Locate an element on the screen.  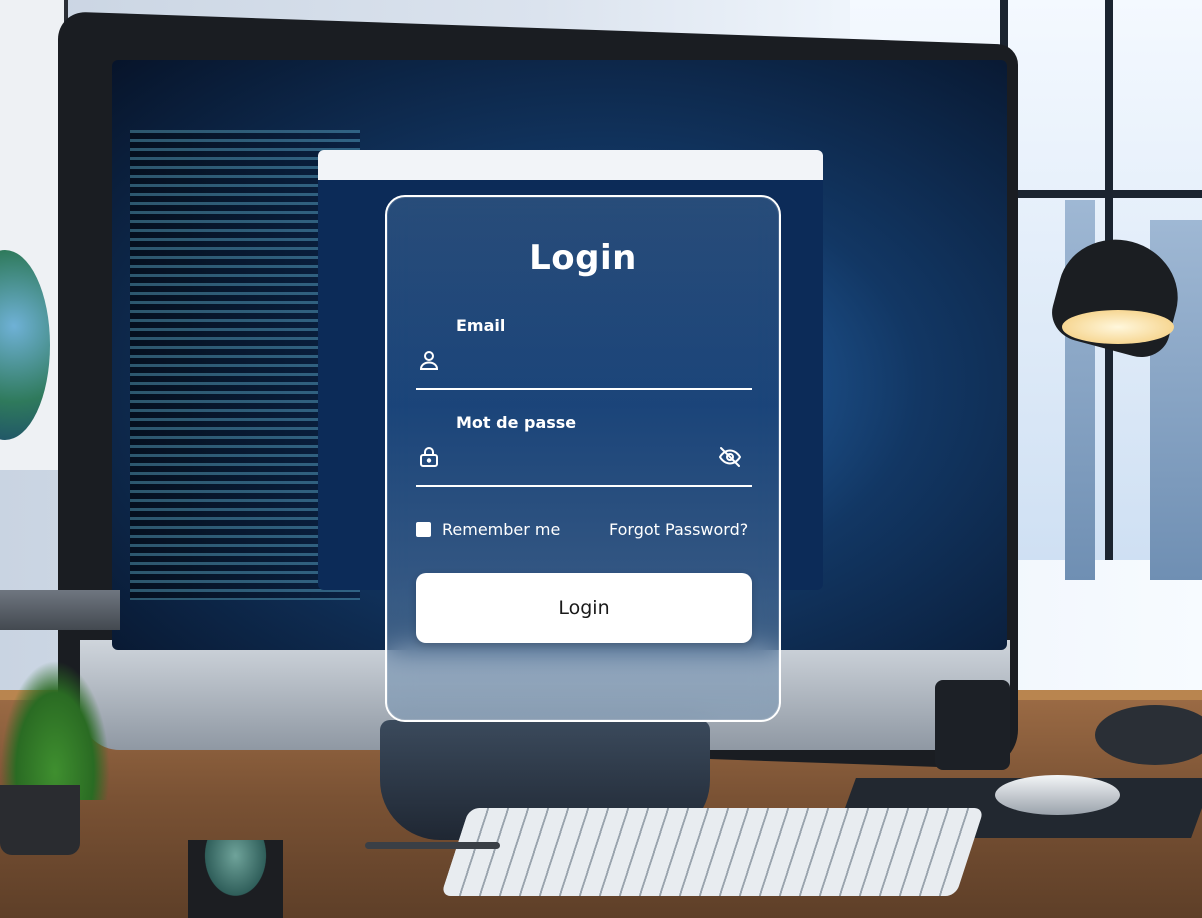
email-label: Email is located at coordinates (481, 325).